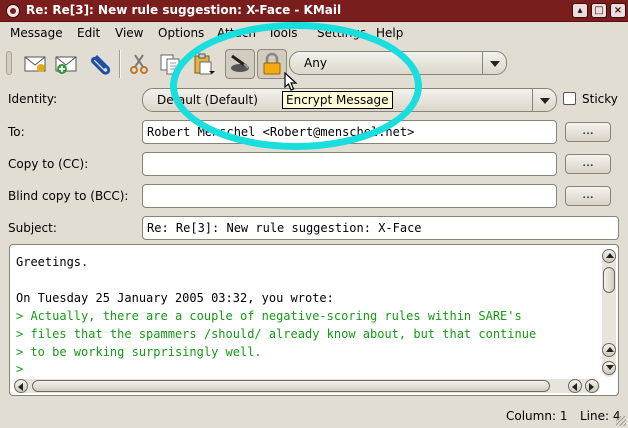  I want to click on to-label: To:, so click(16, 132).